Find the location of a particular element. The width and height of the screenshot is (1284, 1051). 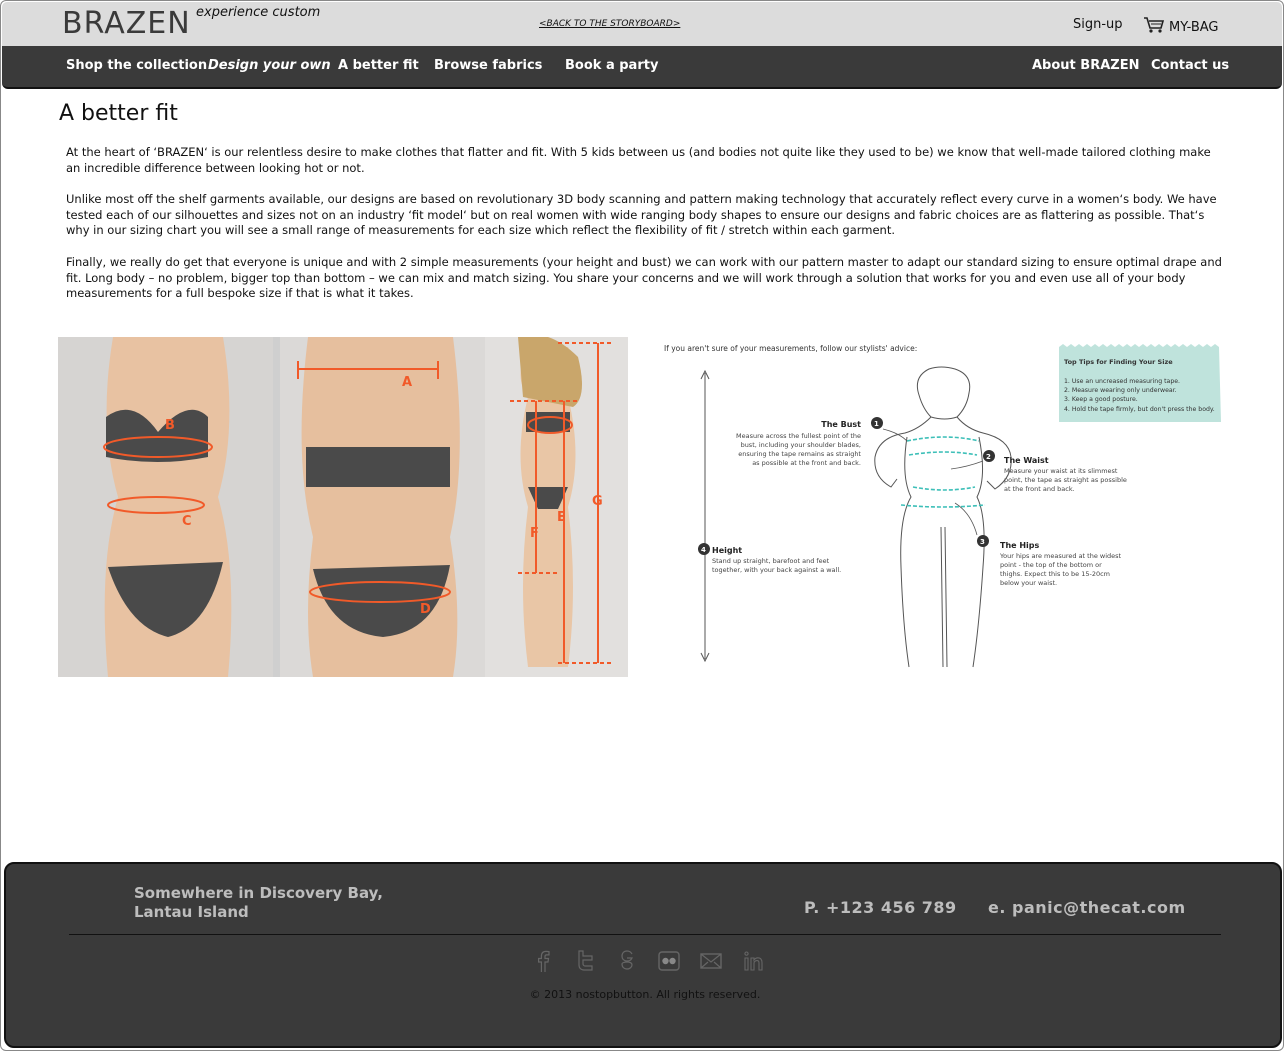

measure-label-a: A is located at coordinates (407, 382).